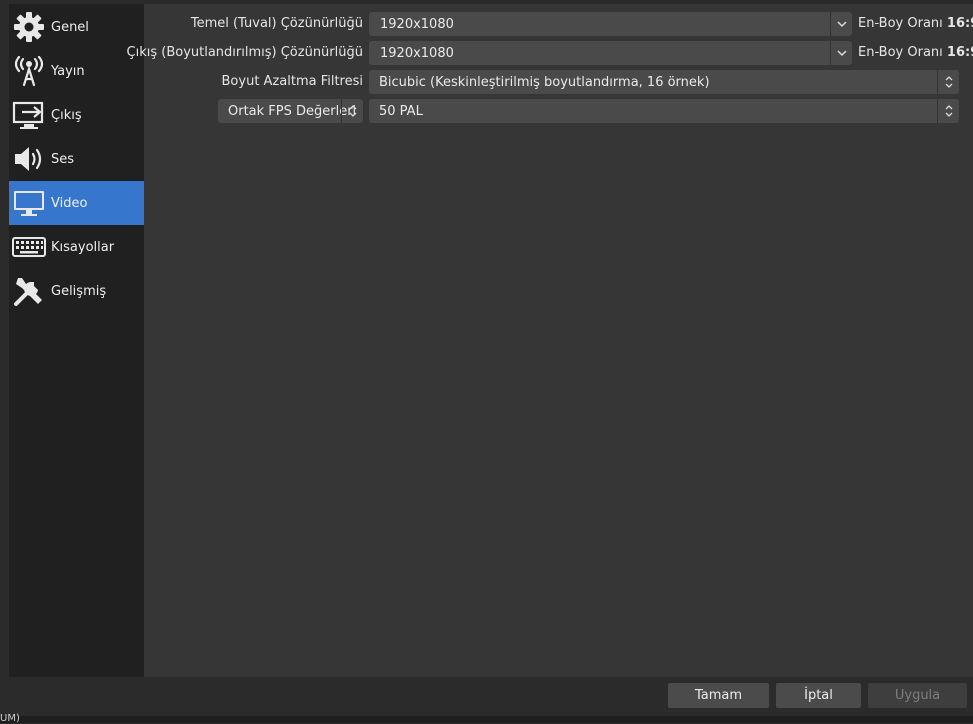 This screenshot has width=973, height=724. I want to click on base-aspect-ratio: En-Boy Oranı 16:9, so click(915, 23).